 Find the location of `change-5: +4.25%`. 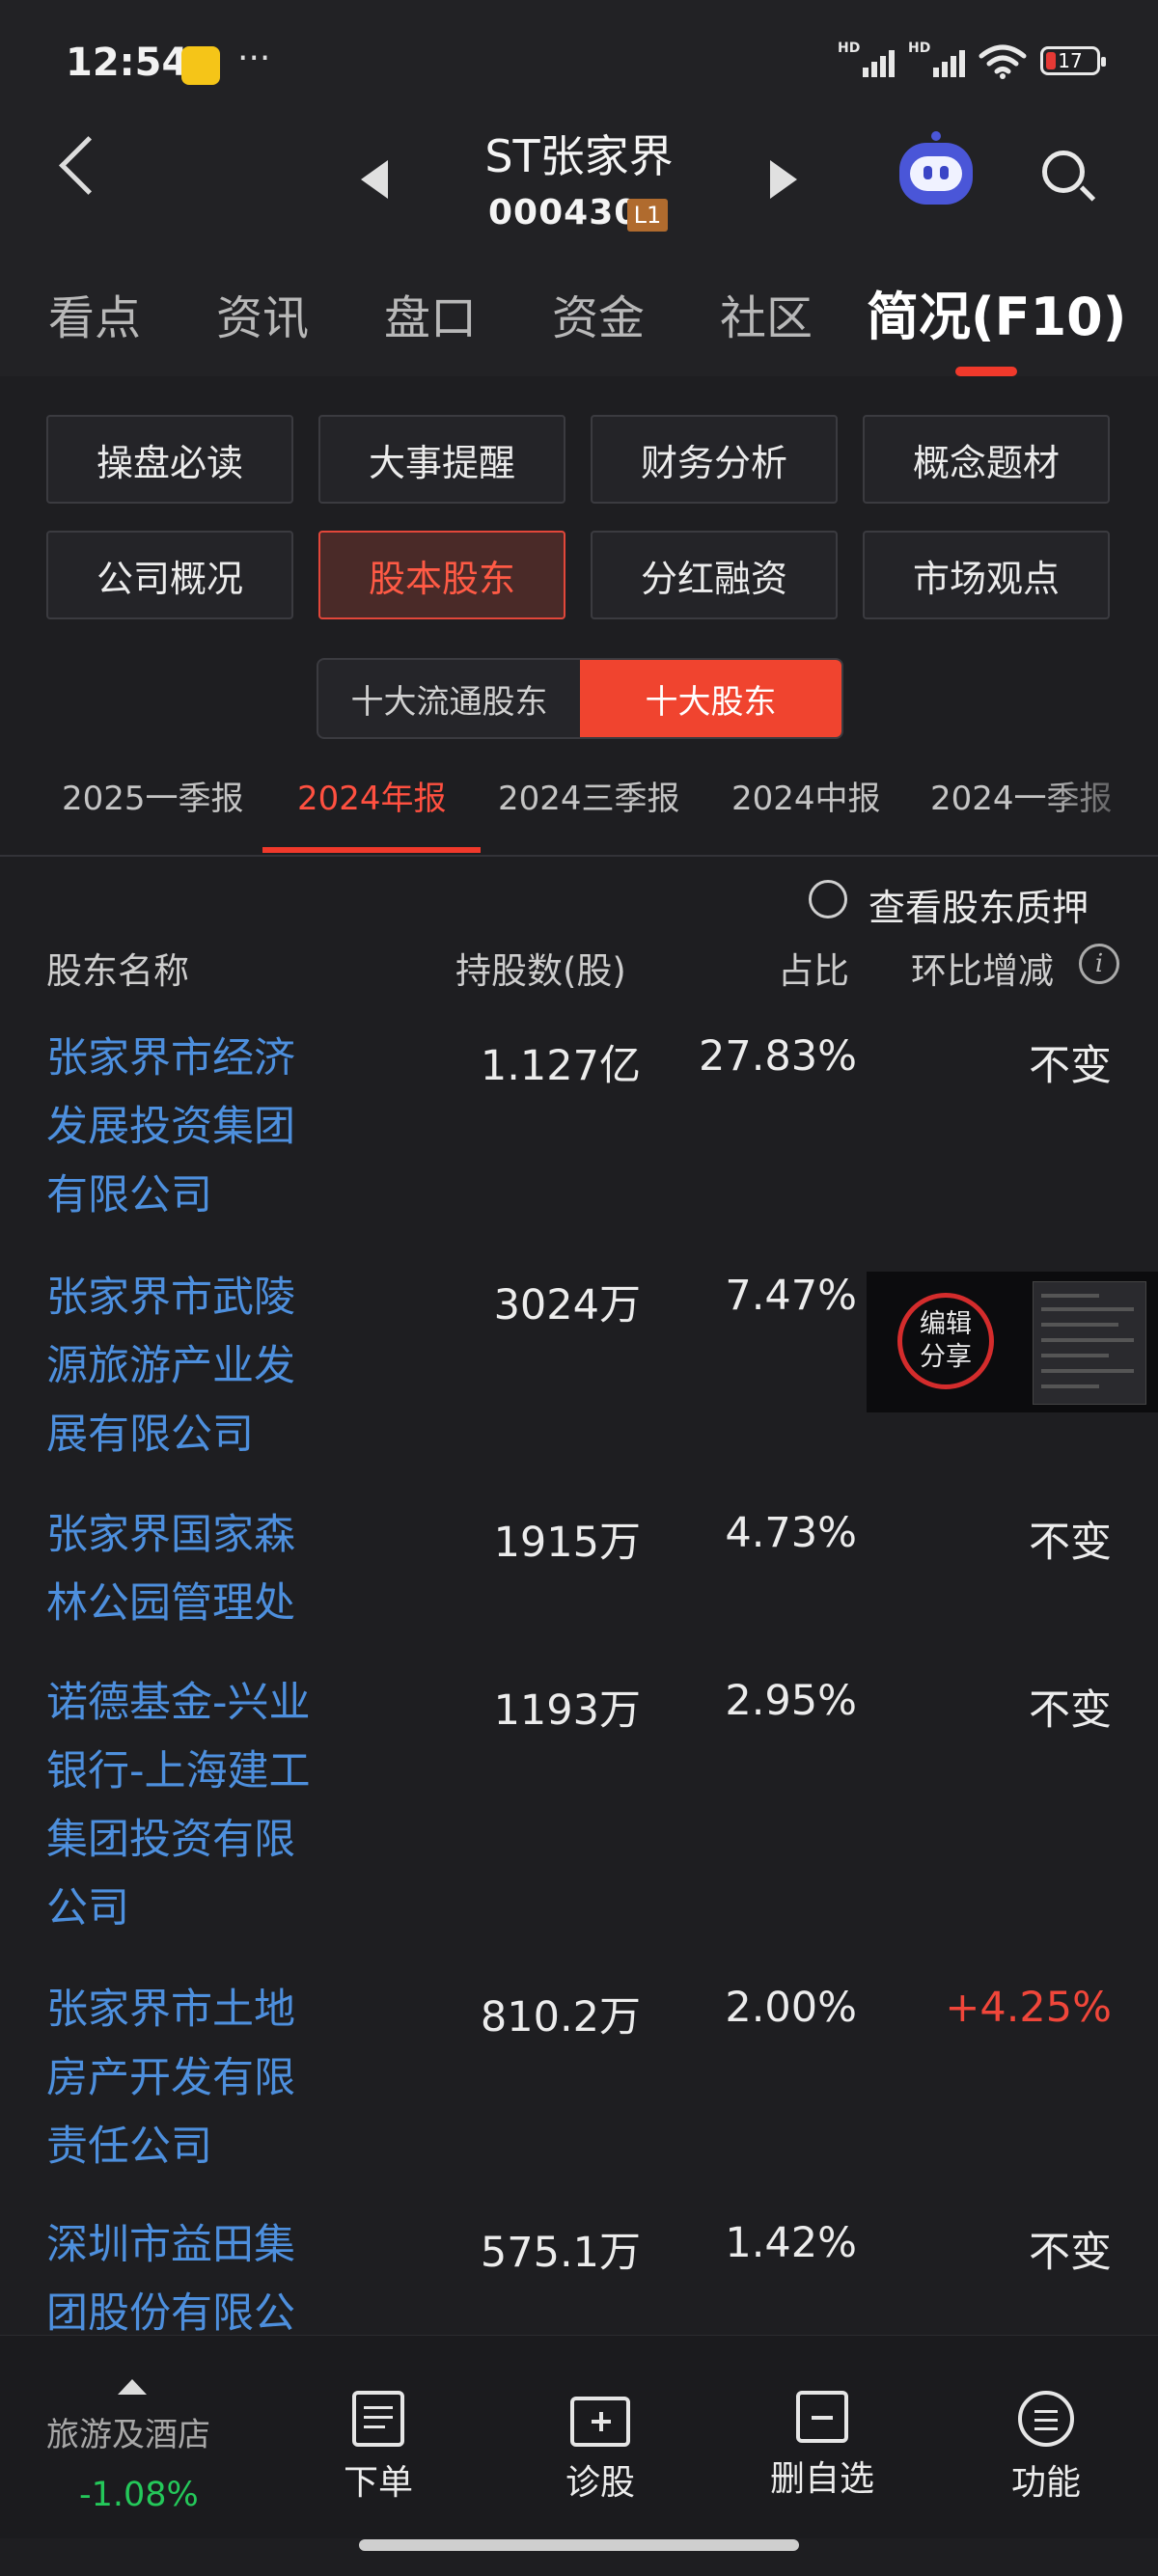

change-5: +4.25% is located at coordinates (1028, 2008).